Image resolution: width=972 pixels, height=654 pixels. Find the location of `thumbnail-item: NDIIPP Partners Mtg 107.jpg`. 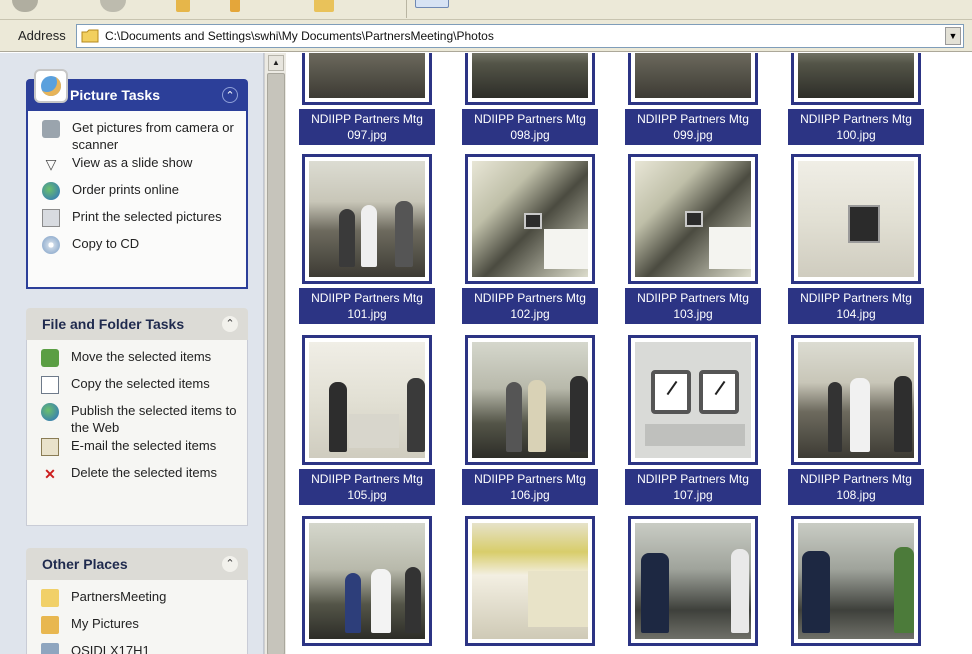

thumbnail-item: NDIIPP Partners Mtg 107.jpg is located at coordinates (693, 420).